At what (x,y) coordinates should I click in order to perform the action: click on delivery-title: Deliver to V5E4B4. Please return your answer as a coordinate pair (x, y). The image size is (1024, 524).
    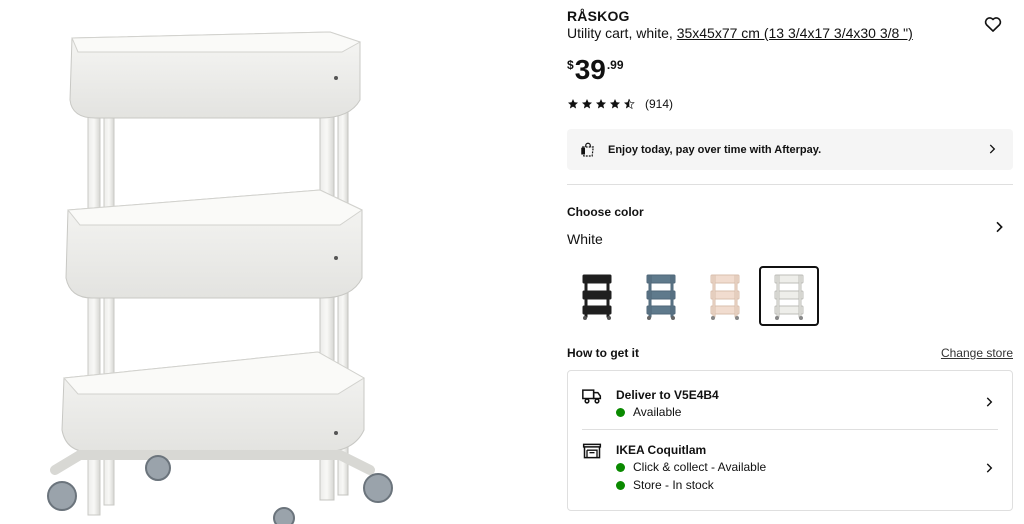
    Looking at the image, I should click on (667, 395).